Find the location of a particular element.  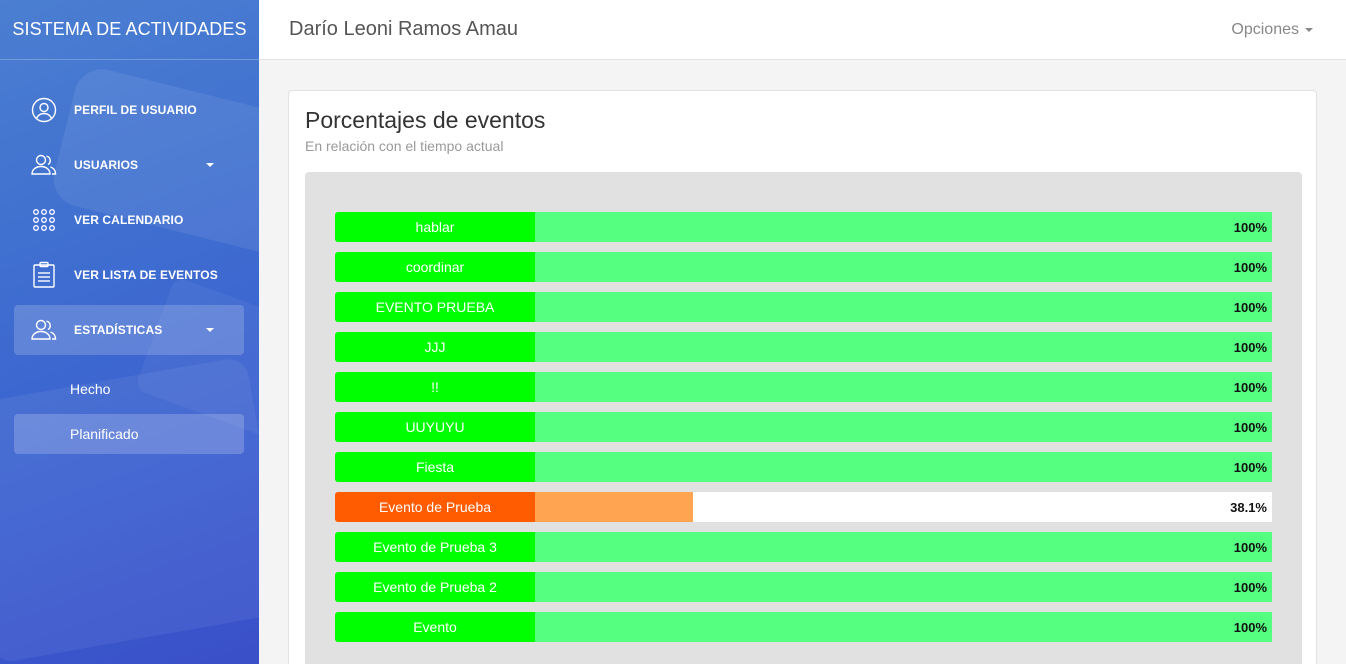

sidebar-item-label: VER LISTA DE EVENTOS is located at coordinates (146, 275).